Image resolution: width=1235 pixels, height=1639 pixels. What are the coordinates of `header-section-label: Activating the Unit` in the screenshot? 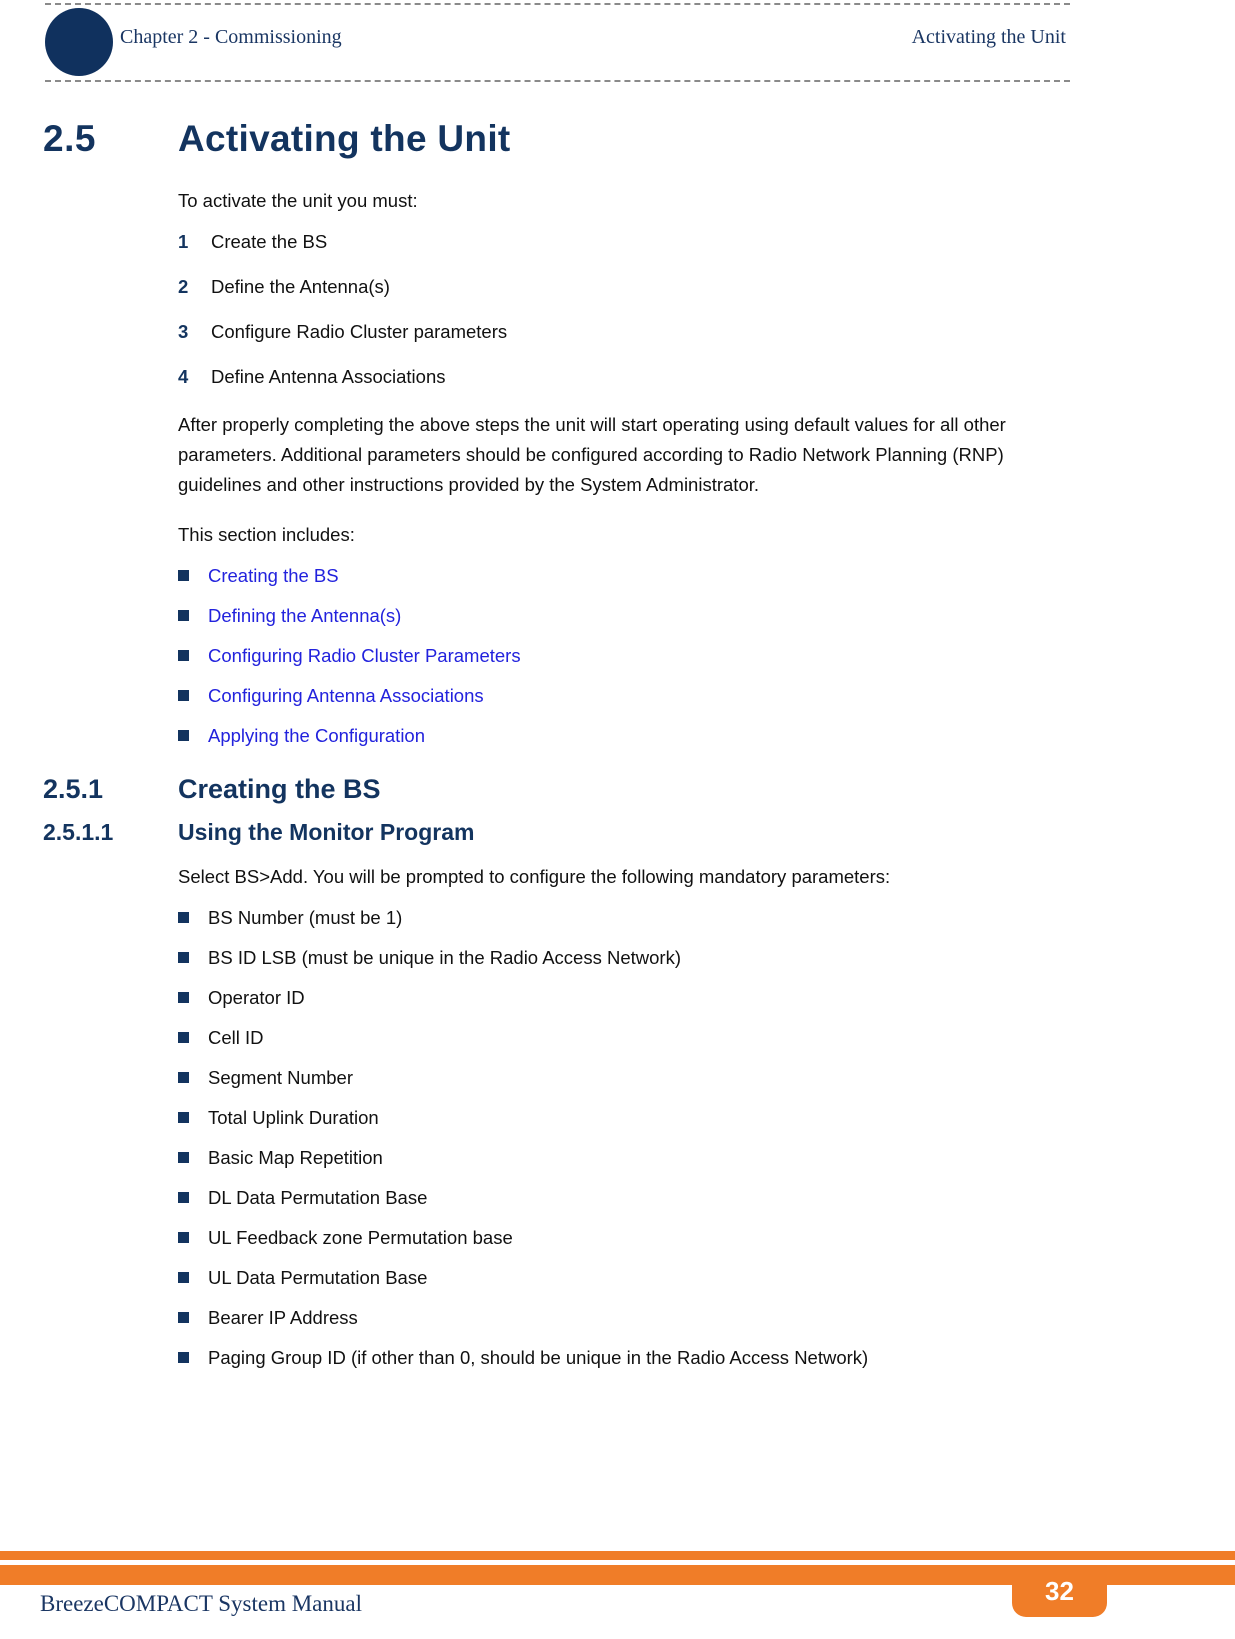 It's located at (988, 37).